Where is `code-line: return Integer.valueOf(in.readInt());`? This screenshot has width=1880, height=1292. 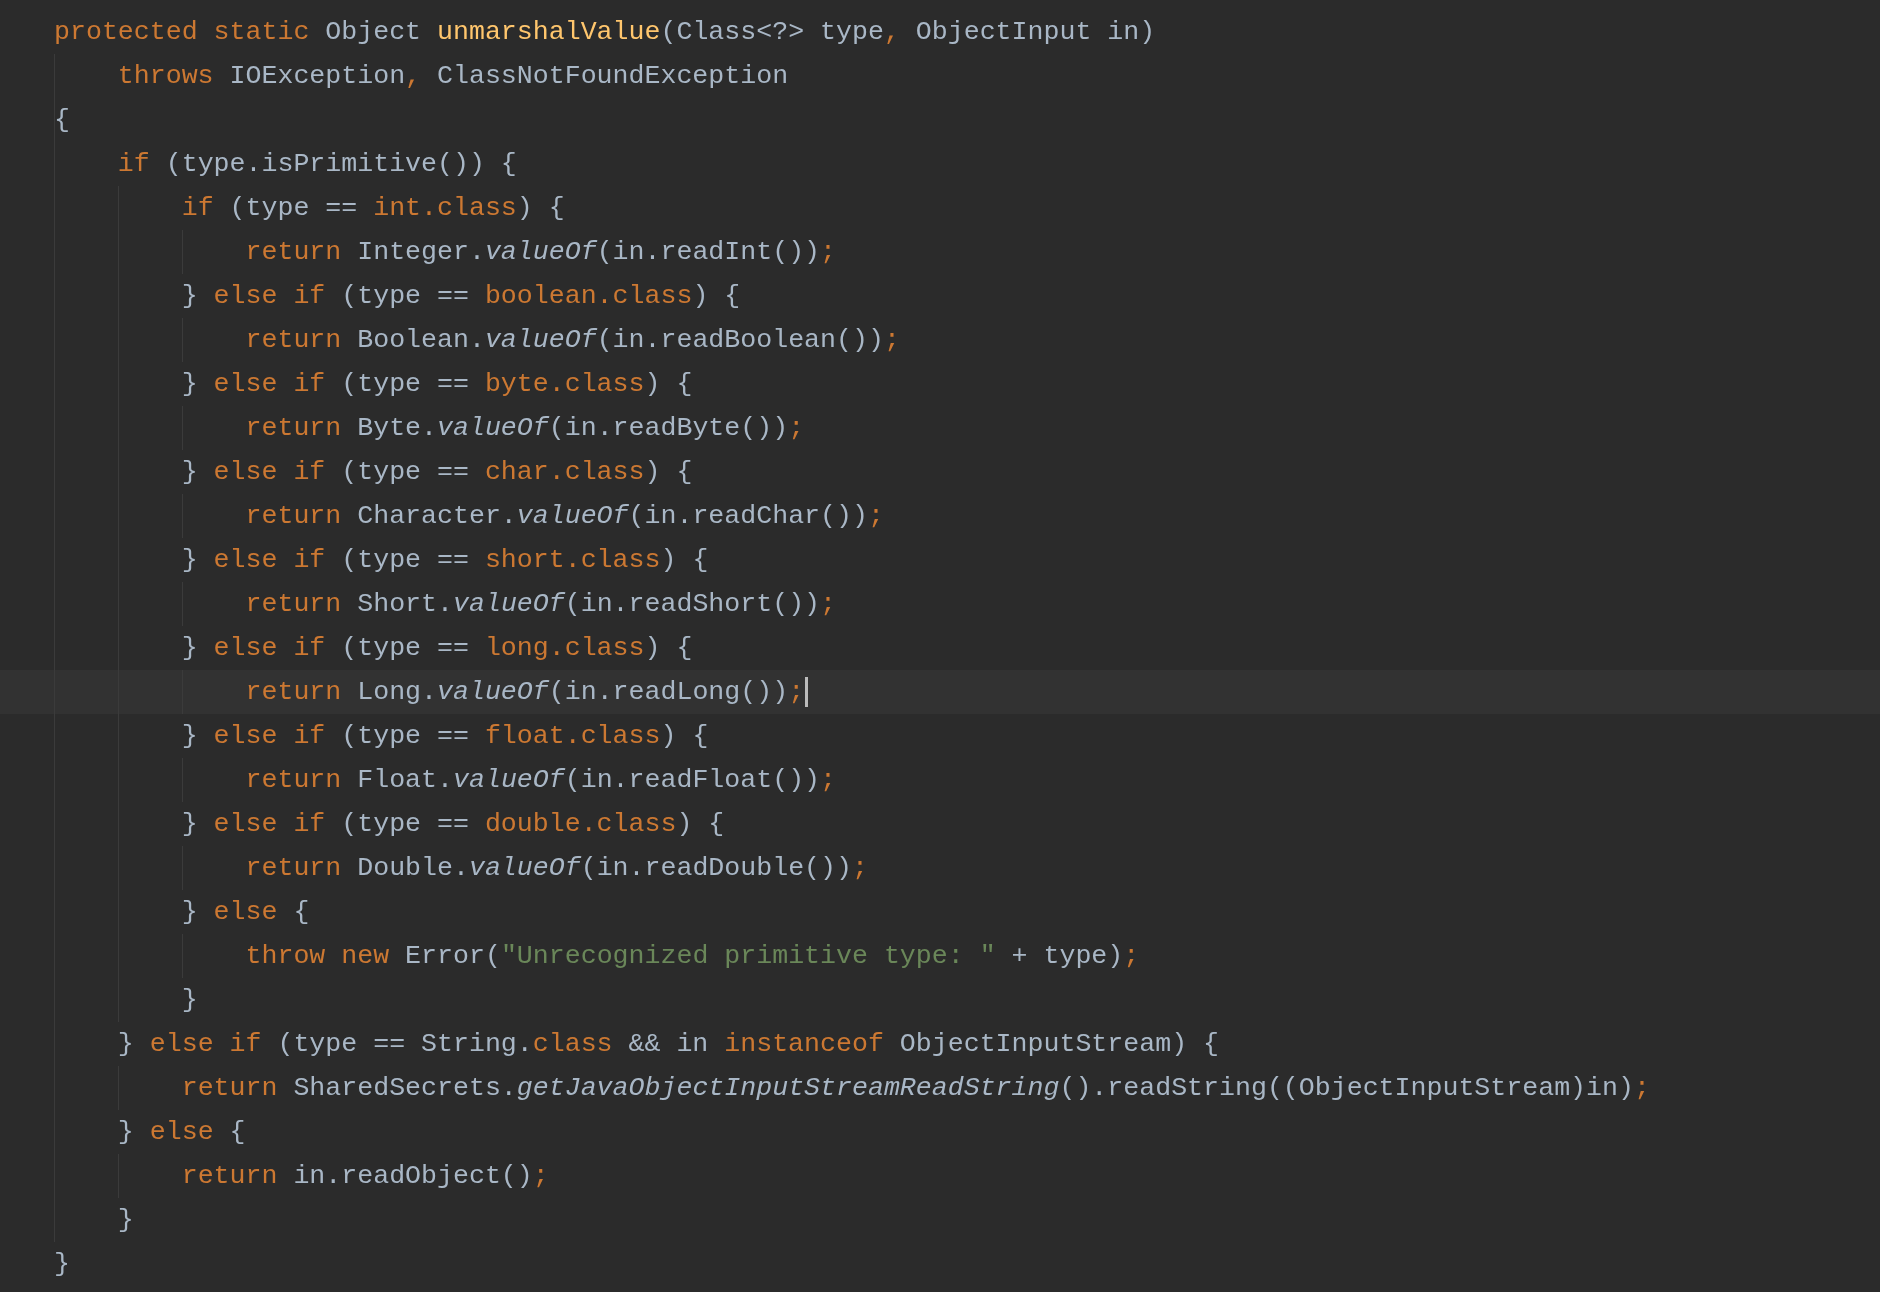
code-line: return Integer.valueOf(in.readInt()); is located at coordinates (541, 252).